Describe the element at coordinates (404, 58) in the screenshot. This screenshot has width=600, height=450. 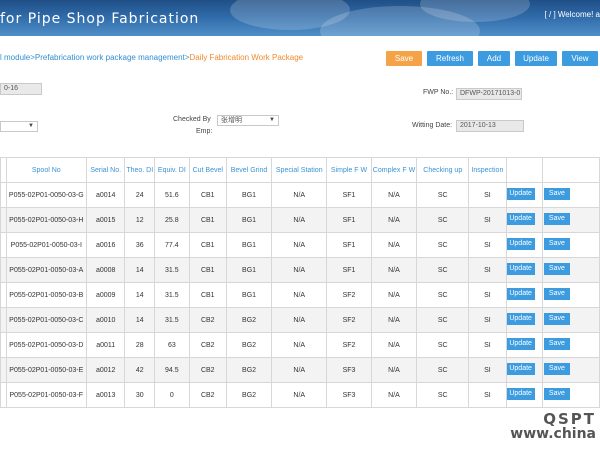
I see `save-button: Save` at that location.